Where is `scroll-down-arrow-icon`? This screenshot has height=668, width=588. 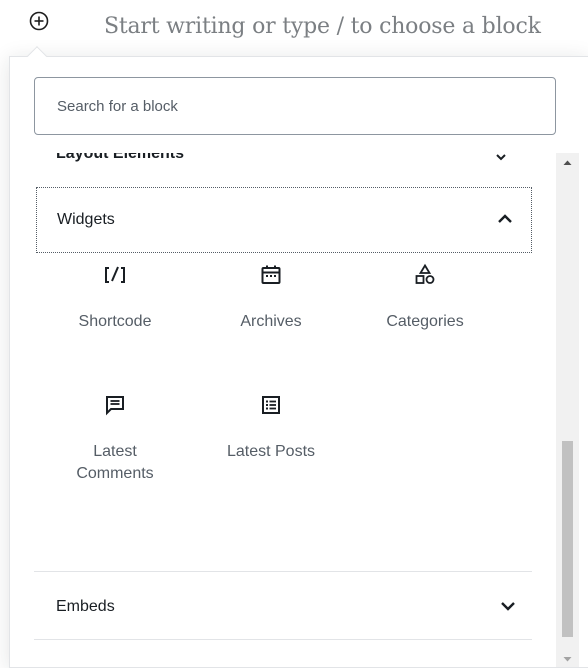
scroll-down-arrow-icon is located at coordinates (567, 658).